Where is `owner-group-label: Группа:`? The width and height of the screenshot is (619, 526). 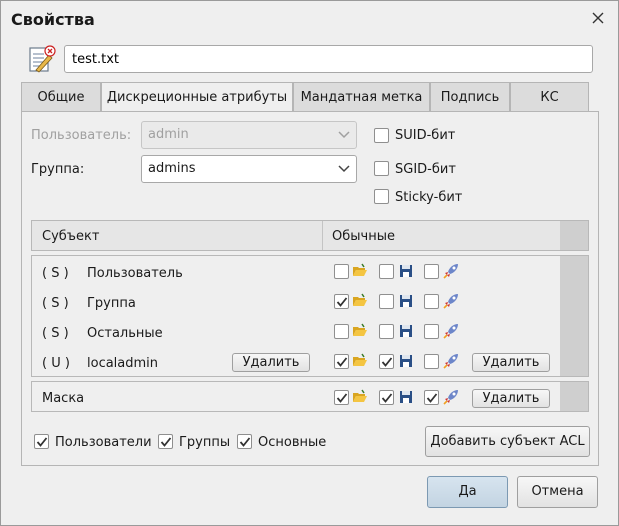 owner-group-label: Группа: is located at coordinates (58, 169).